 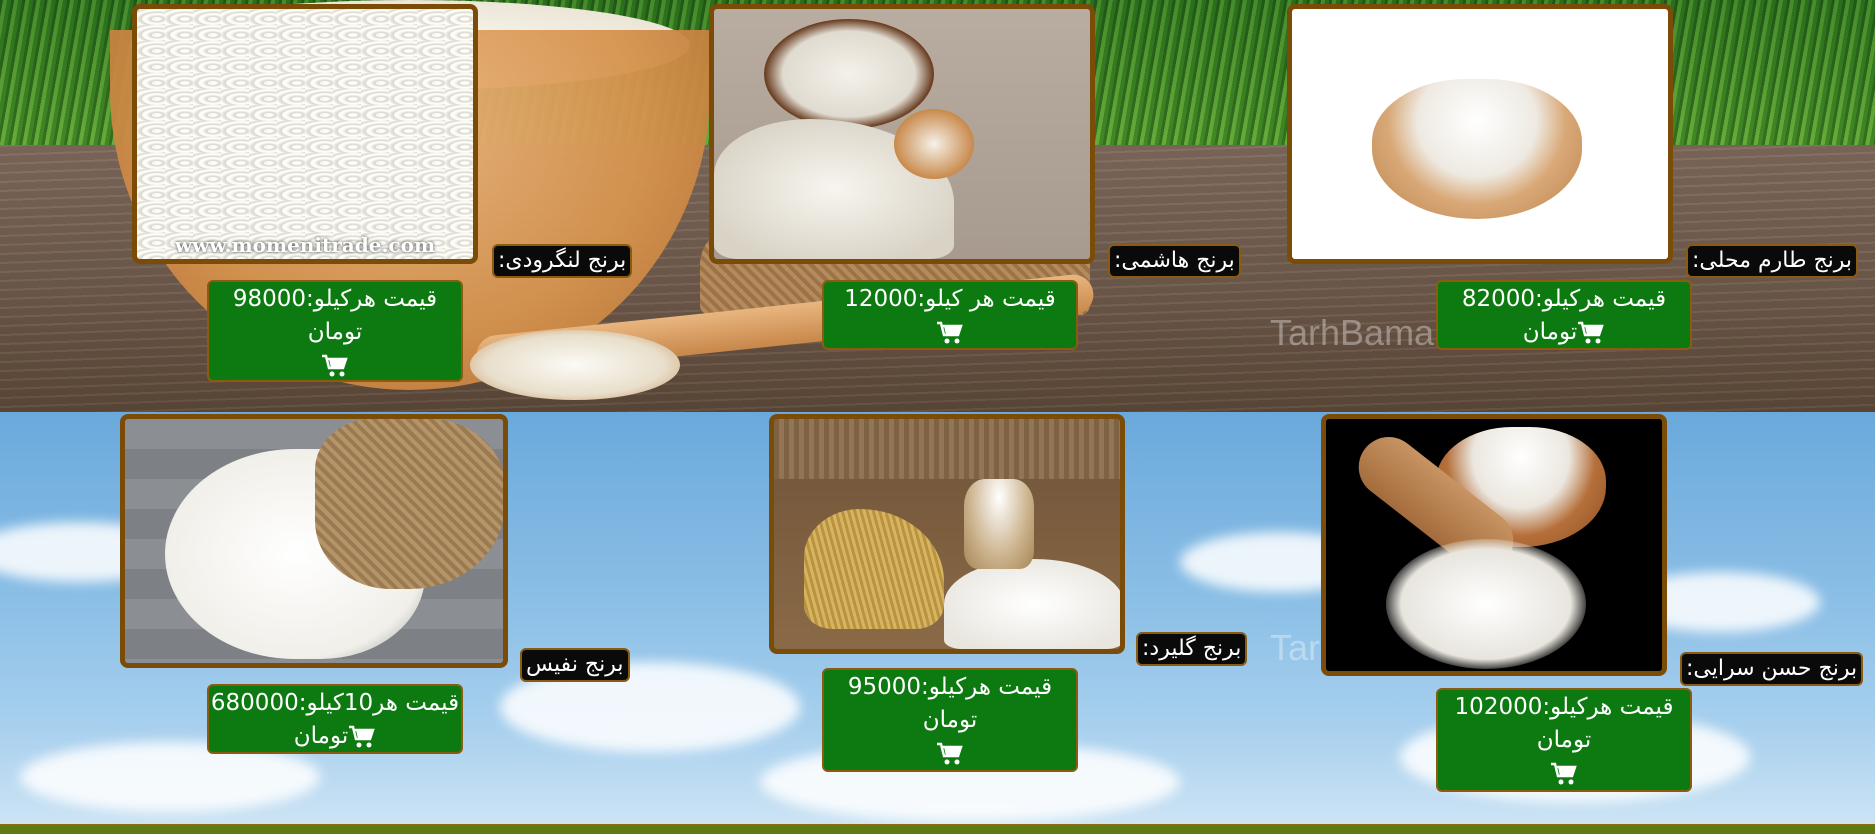 I want to click on product-image-gilard, so click(x=947, y=534).